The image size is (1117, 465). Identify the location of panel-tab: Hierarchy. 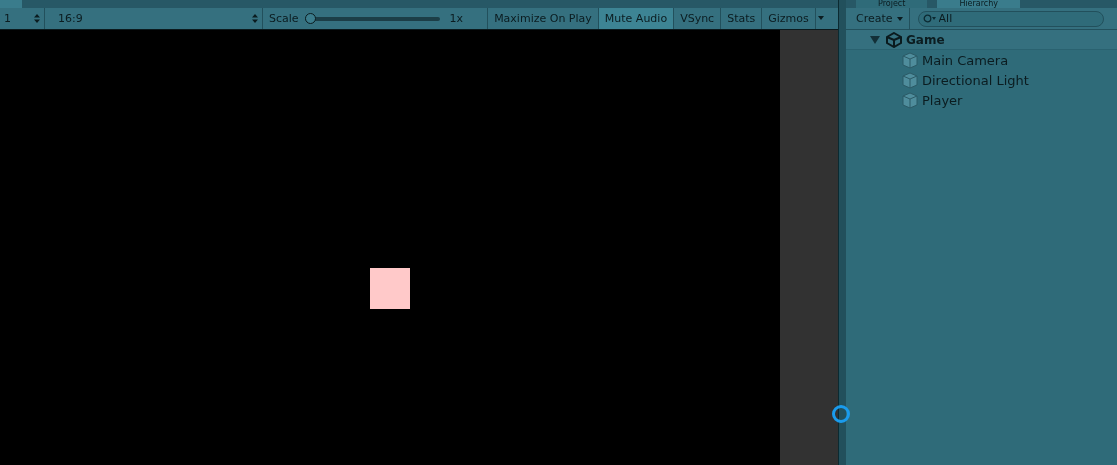
(979, 4).